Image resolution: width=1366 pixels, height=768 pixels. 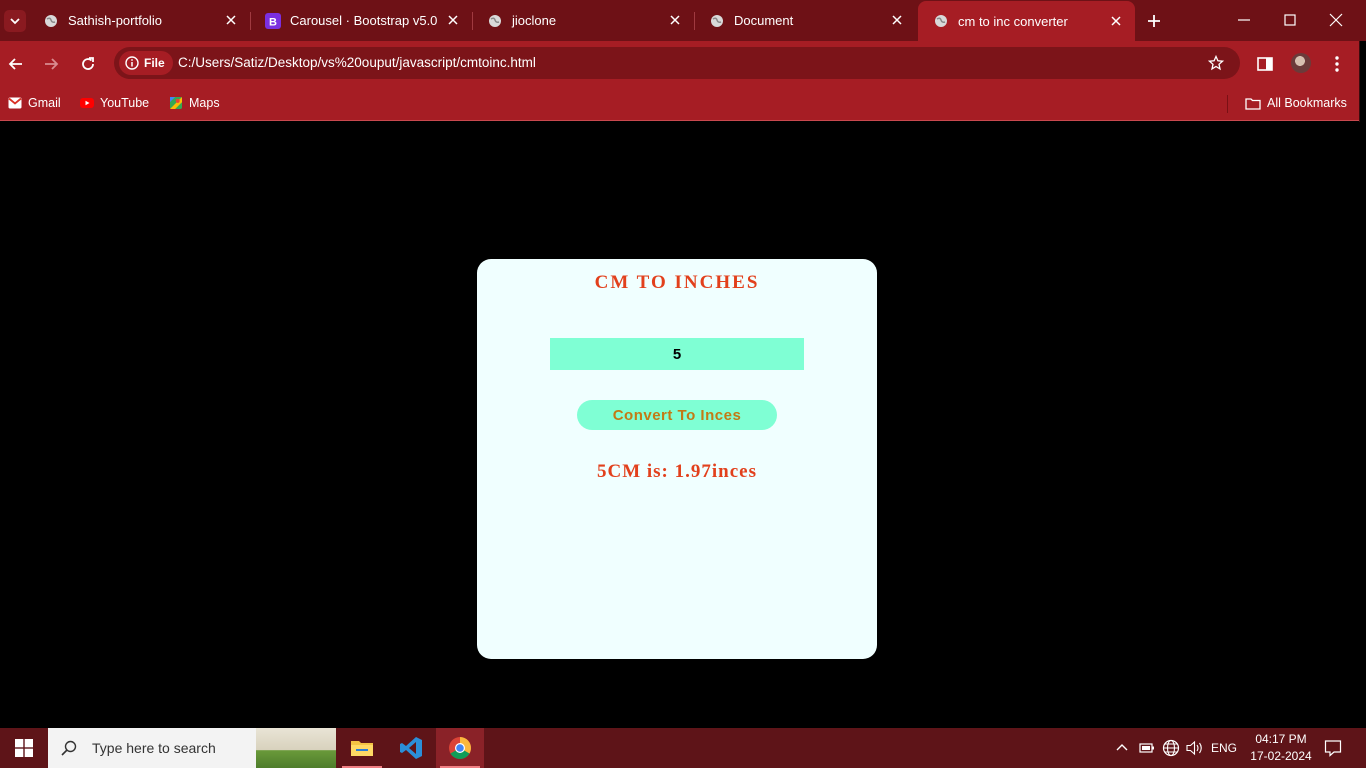 What do you see at coordinates (16, 64) in the screenshot?
I see `back-arrow-icon` at bounding box center [16, 64].